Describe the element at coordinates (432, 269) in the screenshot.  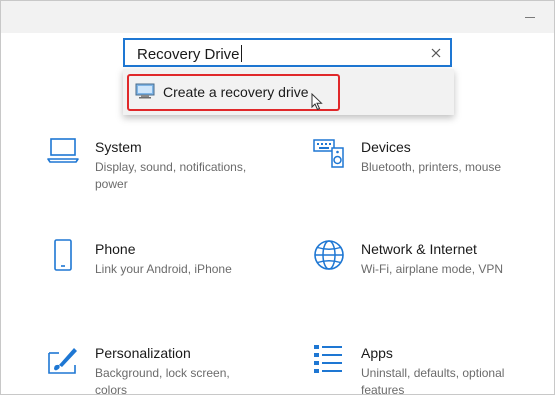
I see `tile-description: Wi-Fi, airplane mode, VPN` at that location.